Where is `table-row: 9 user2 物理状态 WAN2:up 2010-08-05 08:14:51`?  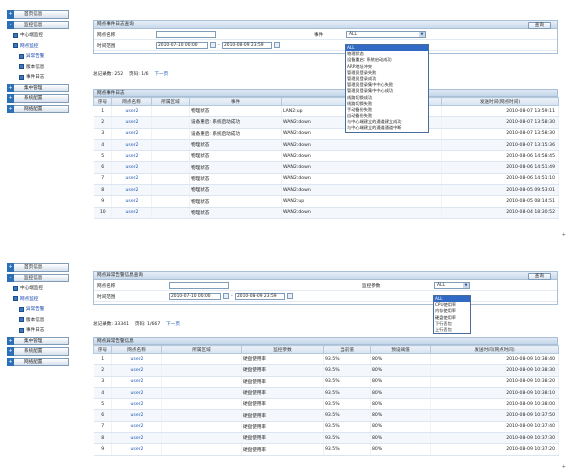
table-row: 9 user2 物理状态 WAN2:up 2010-08-05 08:14:51 is located at coordinates (326, 201).